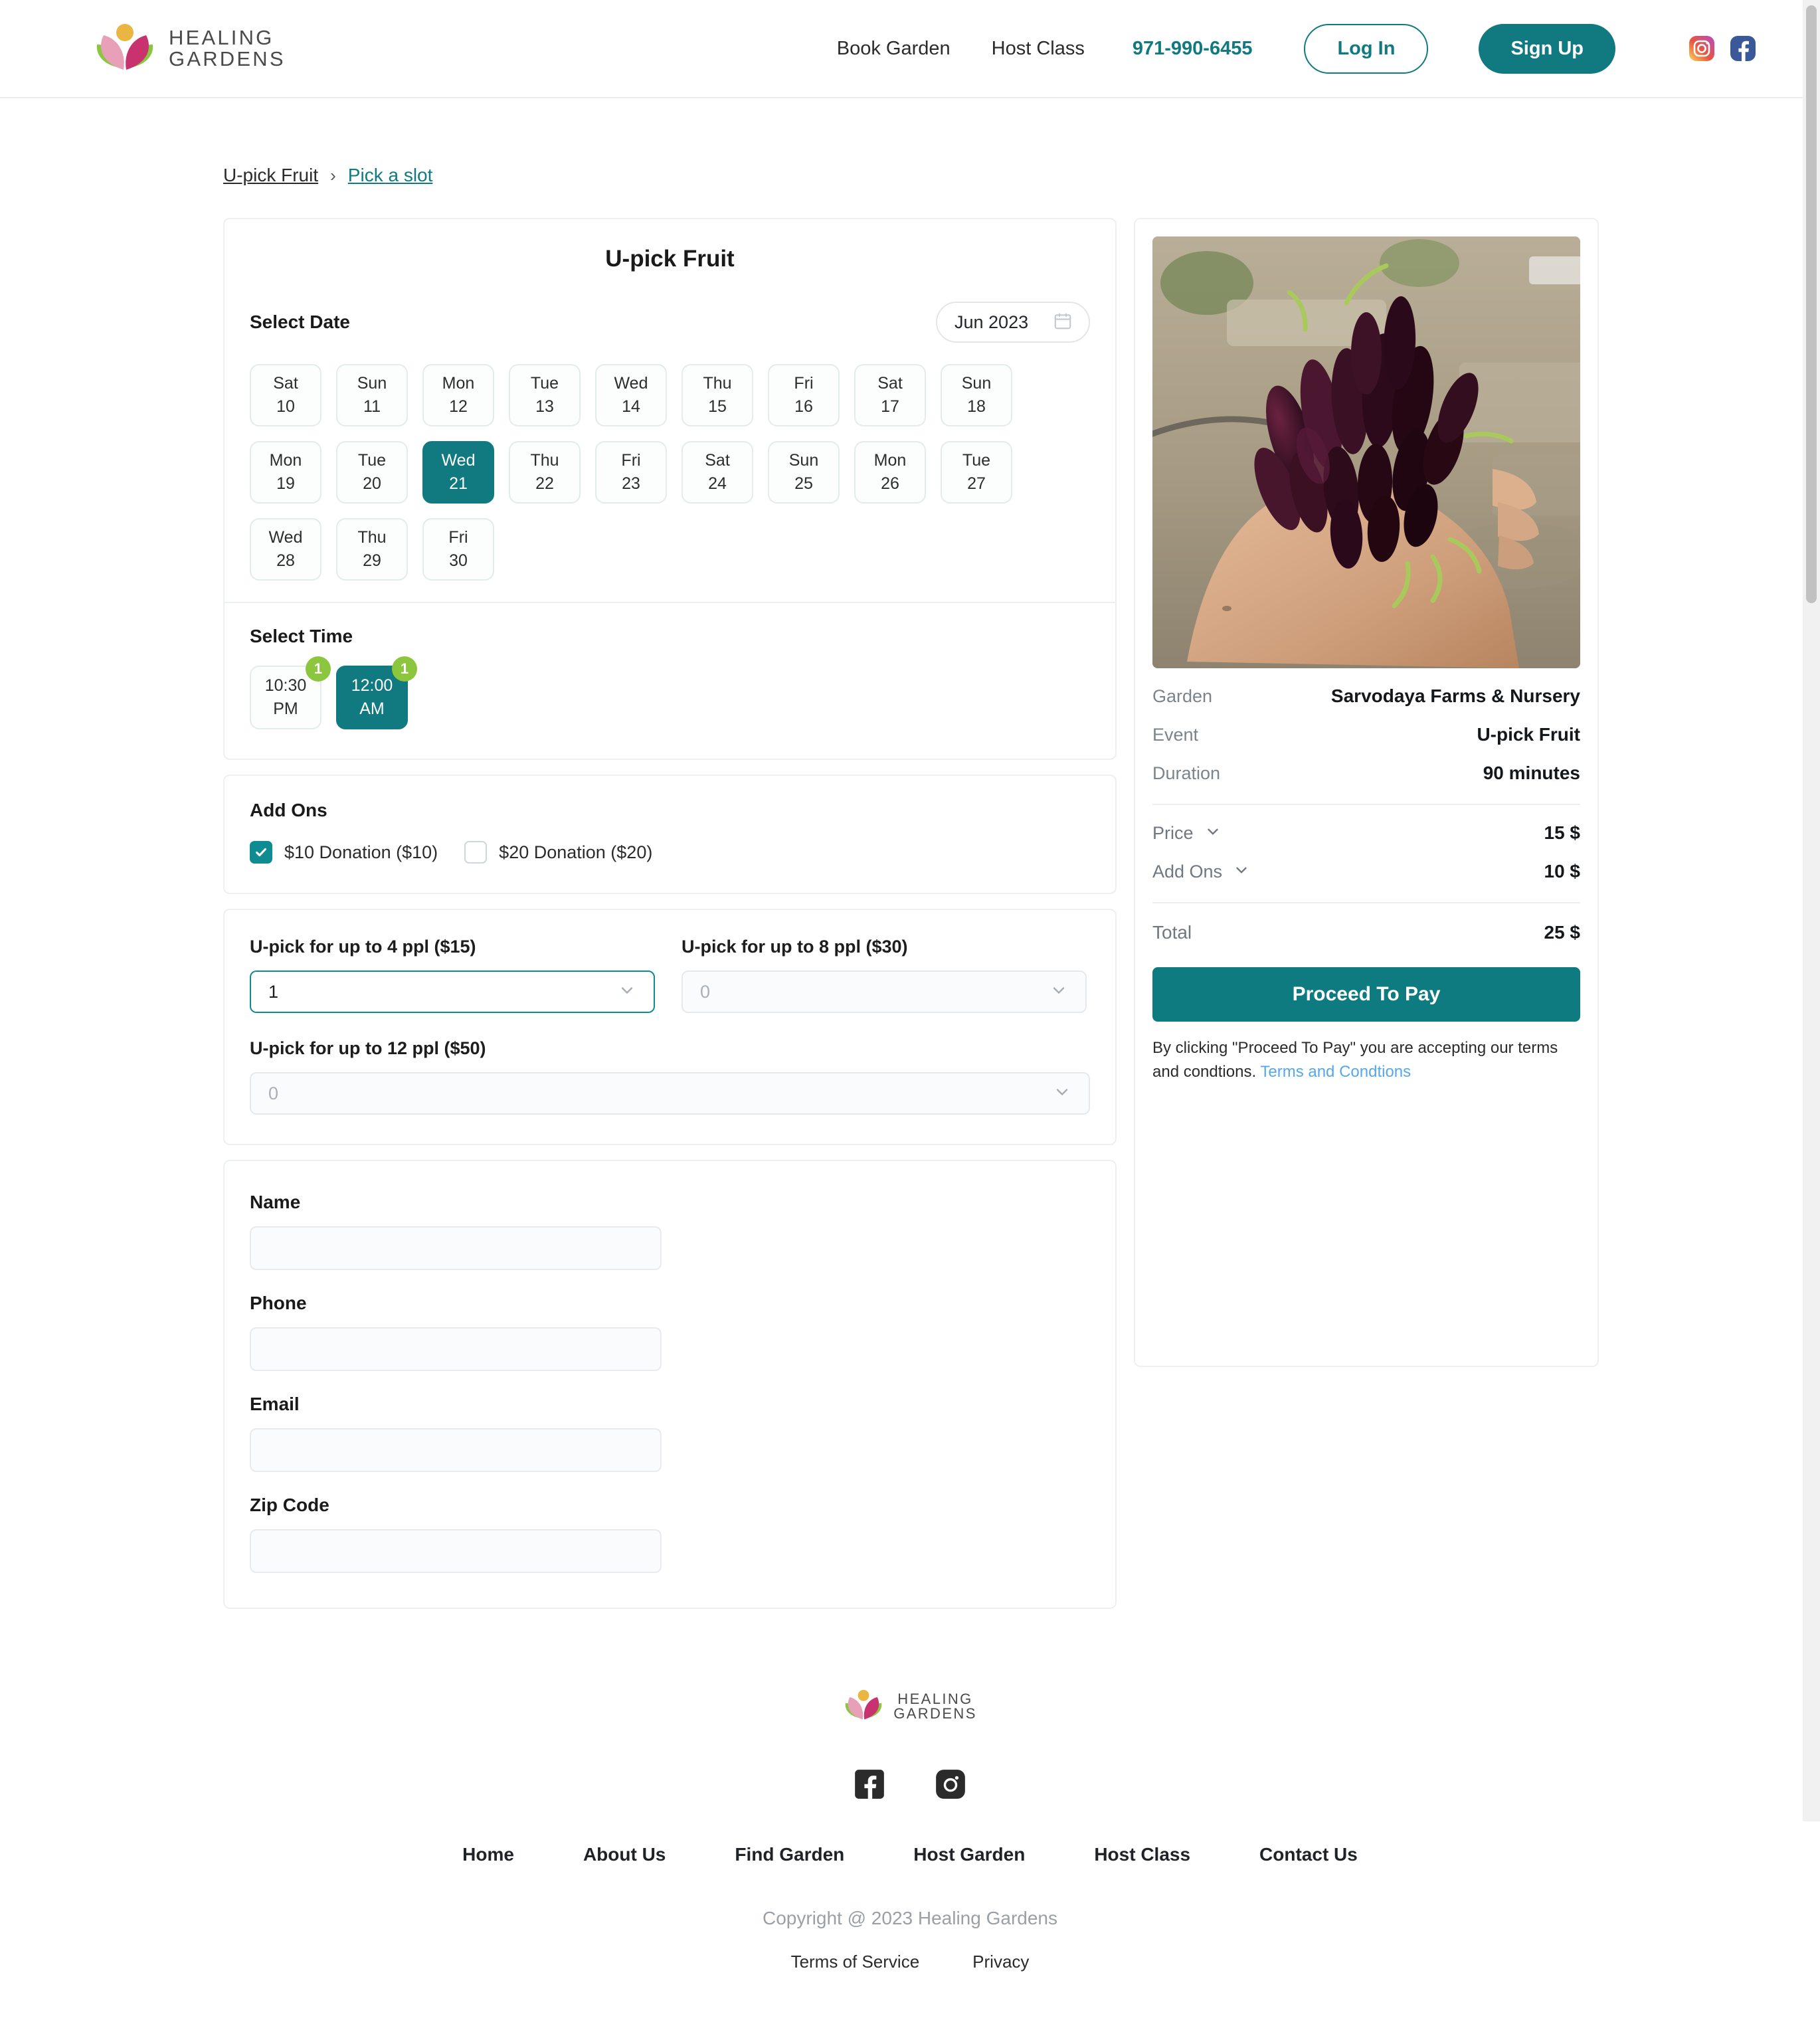 The height and width of the screenshot is (2032, 1820). What do you see at coordinates (275, 1202) in the screenshot?
I see `contact-field-label: Name` at bounding box center [275, 1202].